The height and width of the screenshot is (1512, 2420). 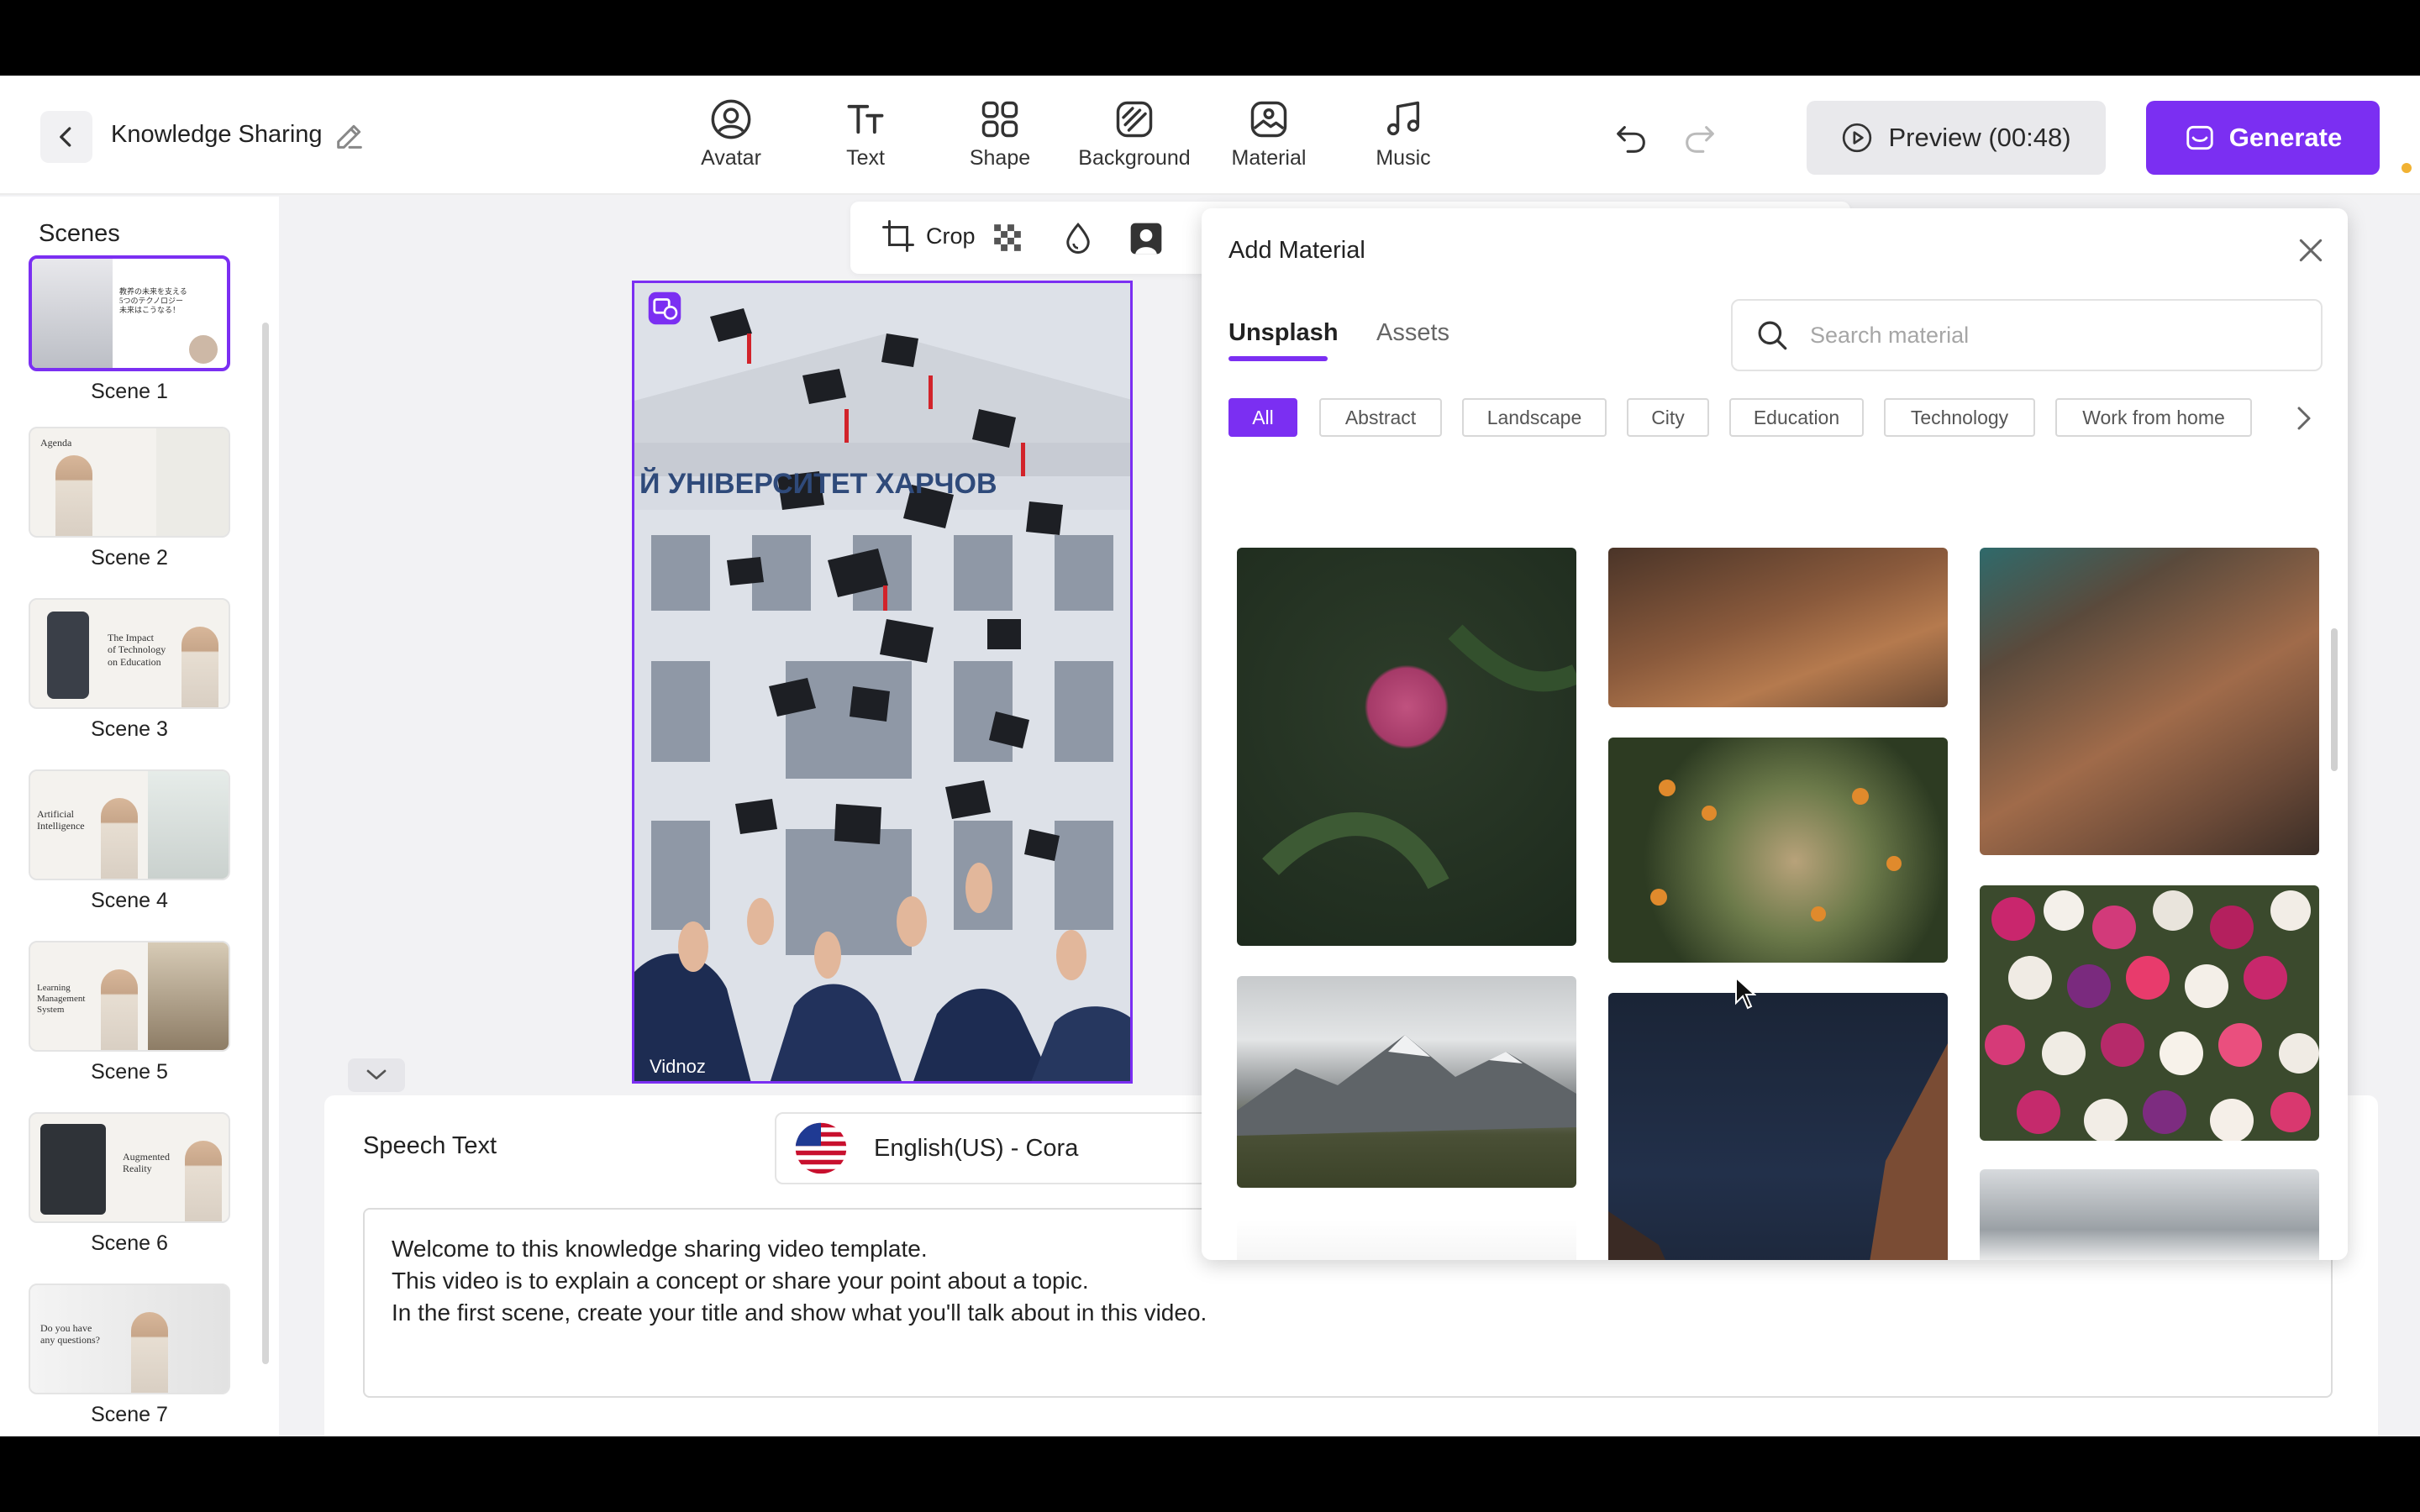 I want to click on material-scrollbar, so click(x=2334, y=699).